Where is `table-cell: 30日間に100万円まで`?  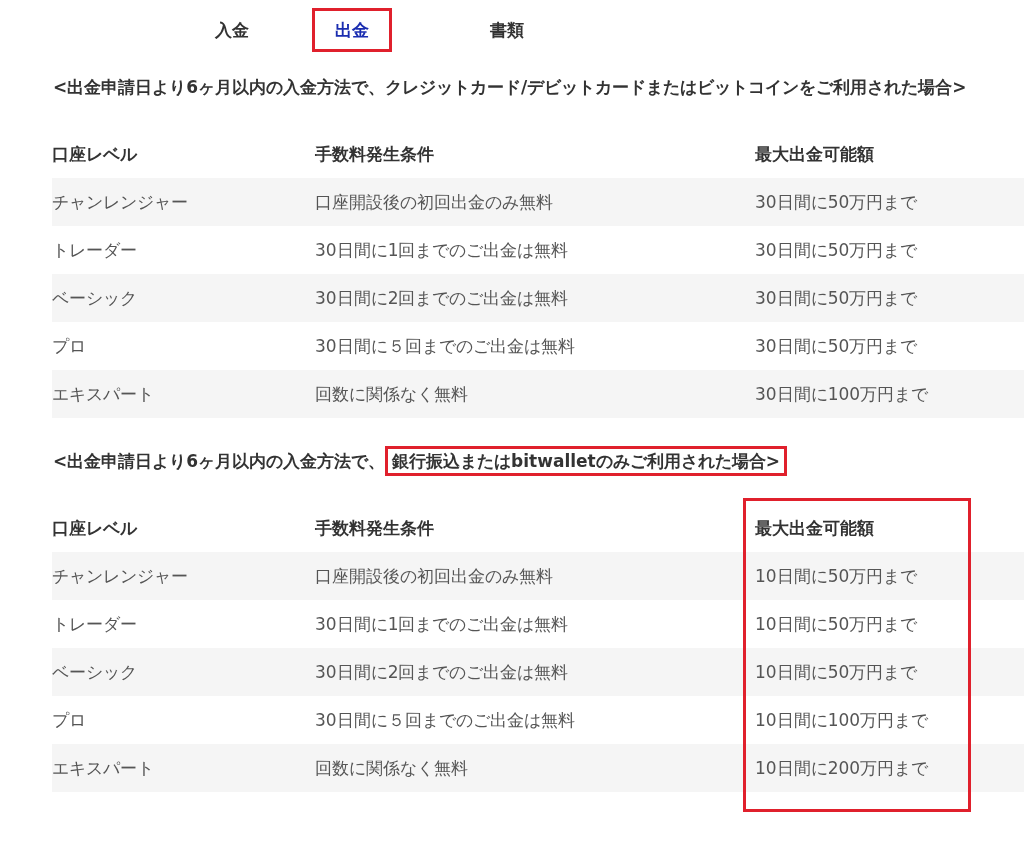 table-cell: 30日間に100万円まで is located at coordinates (889, 394).